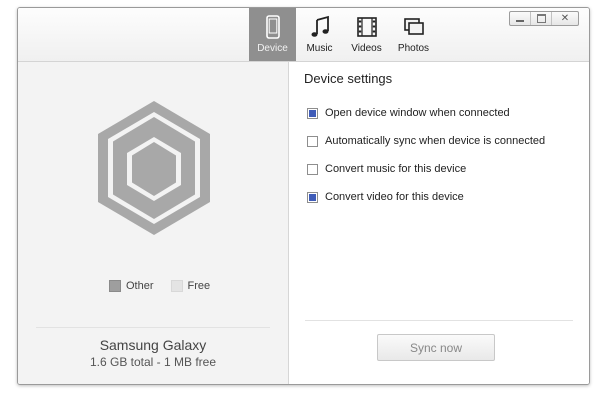 This screenshot has height=396, width=600. What do you see at coordinates (436, 347) in the screenshot?
I see `sync-now-button: Sync now` at bounding box center [436, 347].